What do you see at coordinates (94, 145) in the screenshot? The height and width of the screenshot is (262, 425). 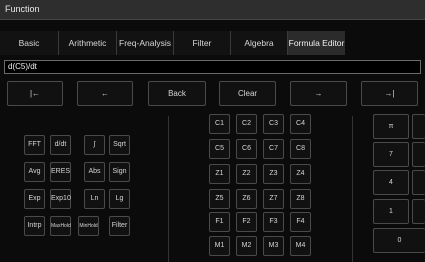 I see `integral-button: ∫` at bounding box center [94, 145].